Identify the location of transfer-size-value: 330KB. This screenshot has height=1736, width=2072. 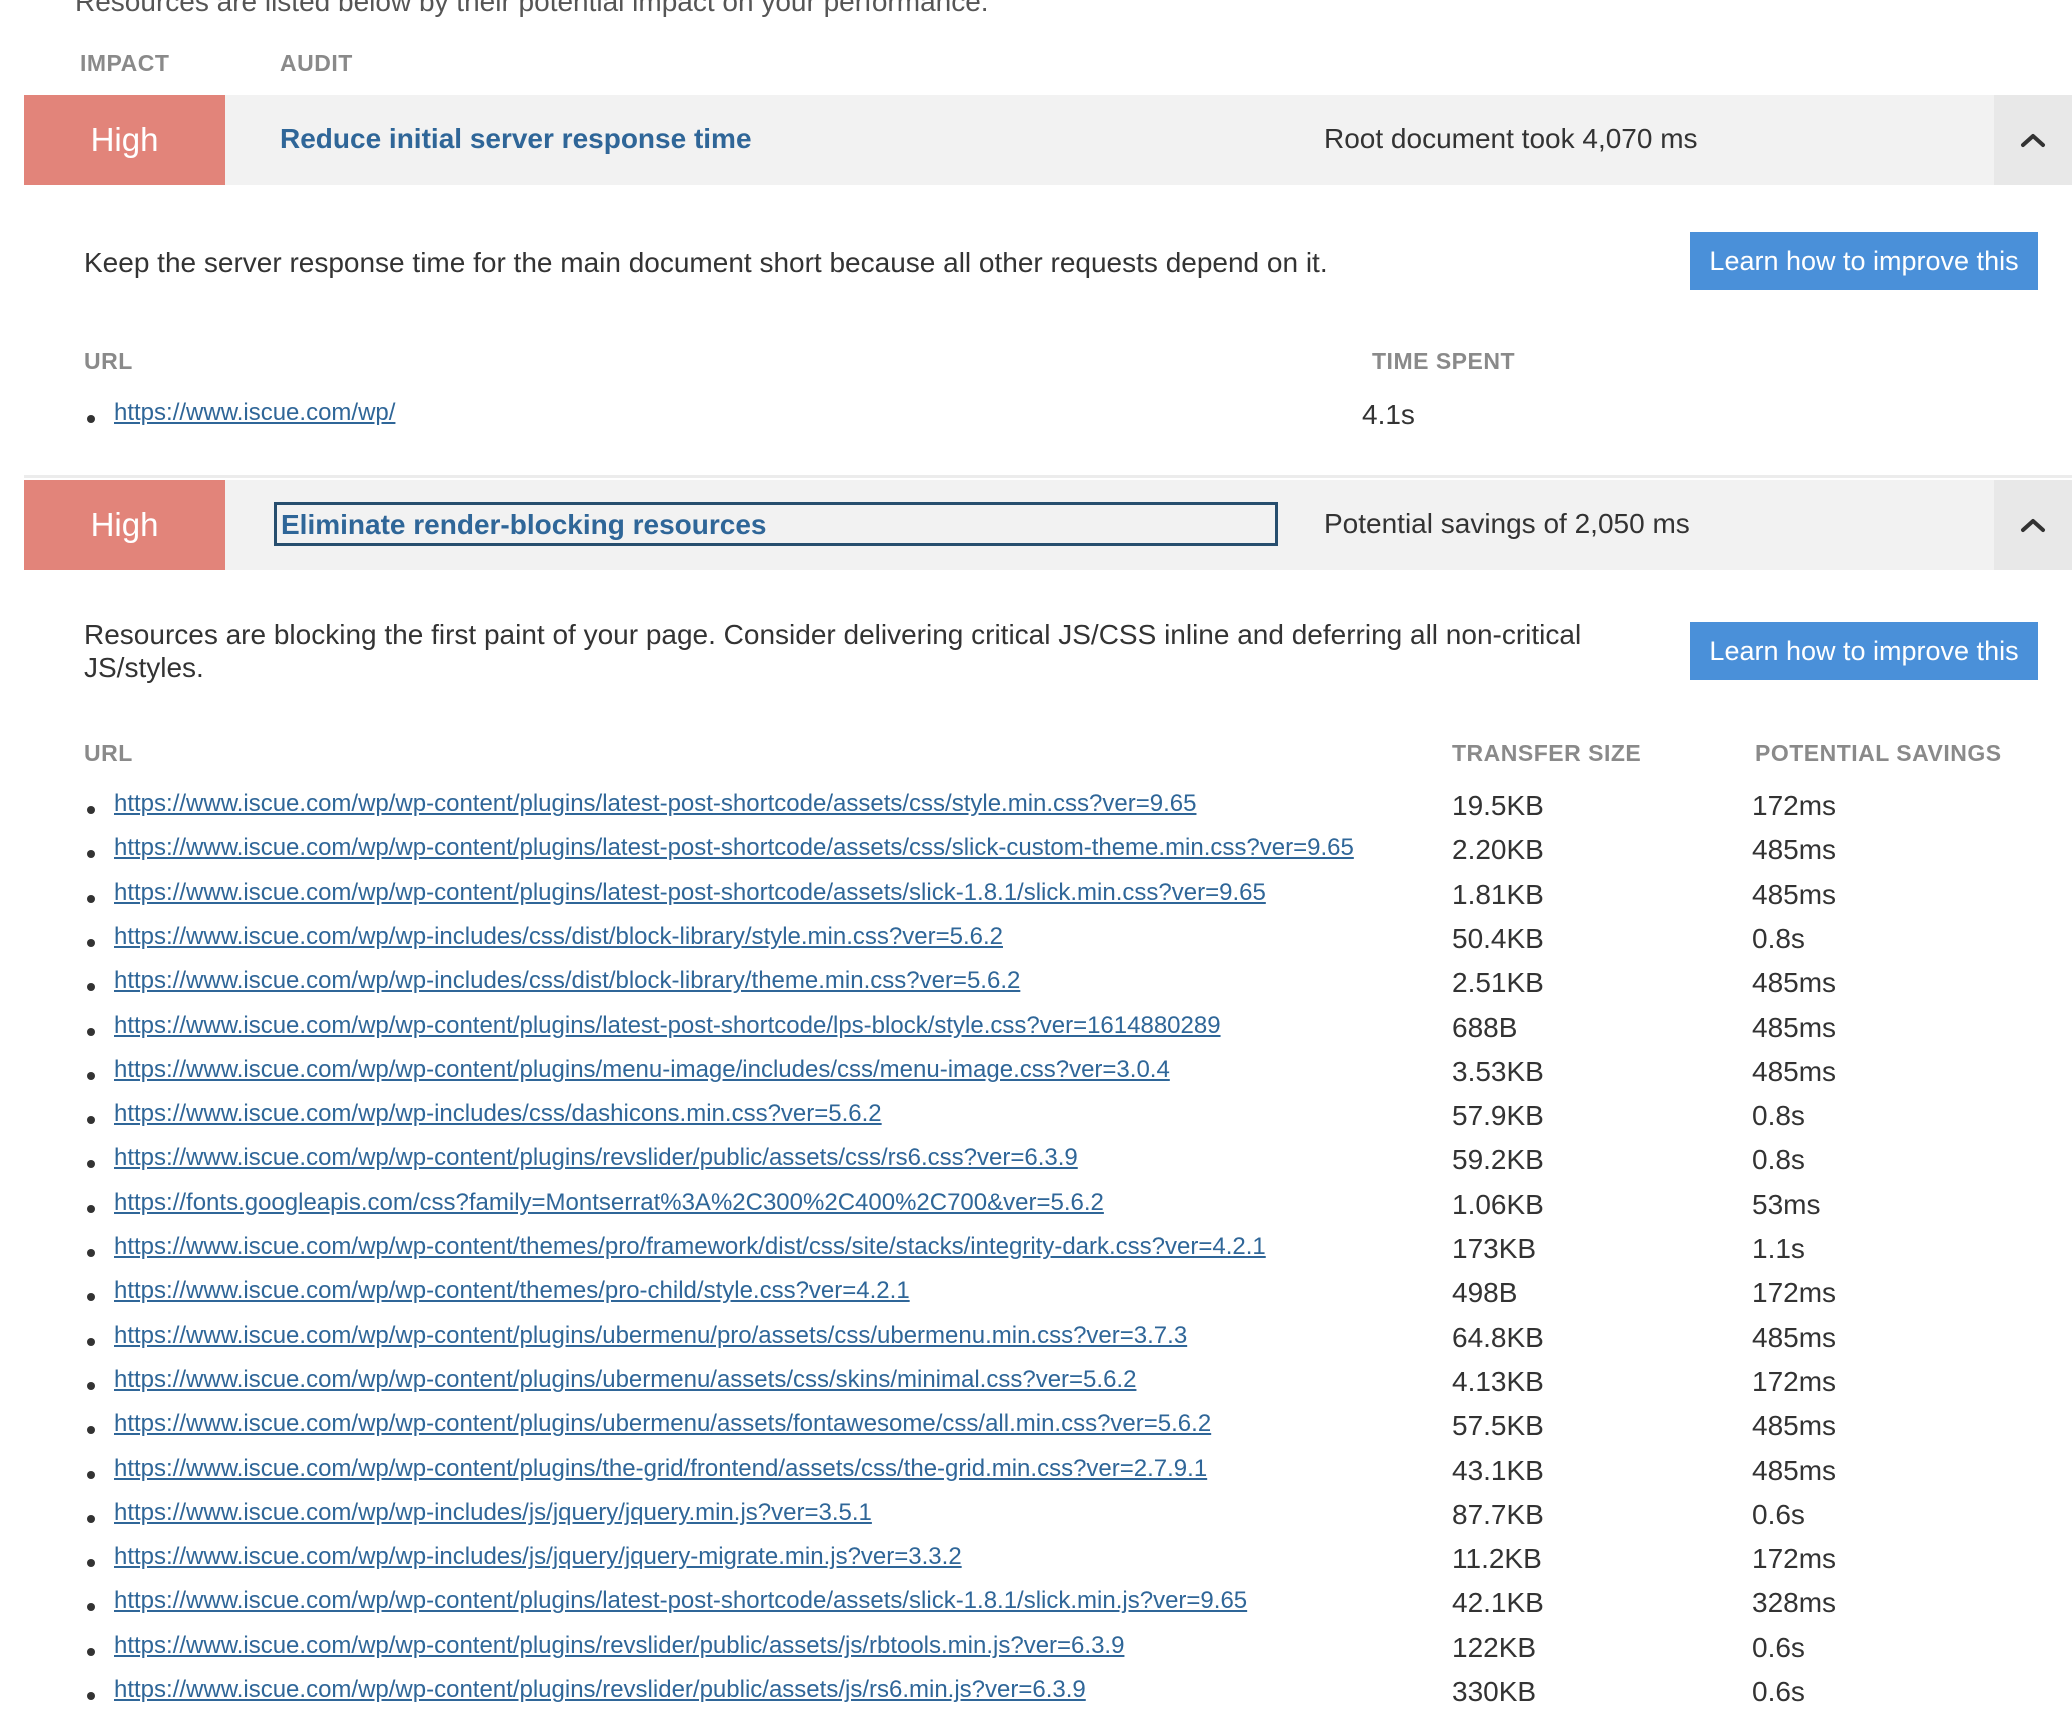
(1494, 1691).